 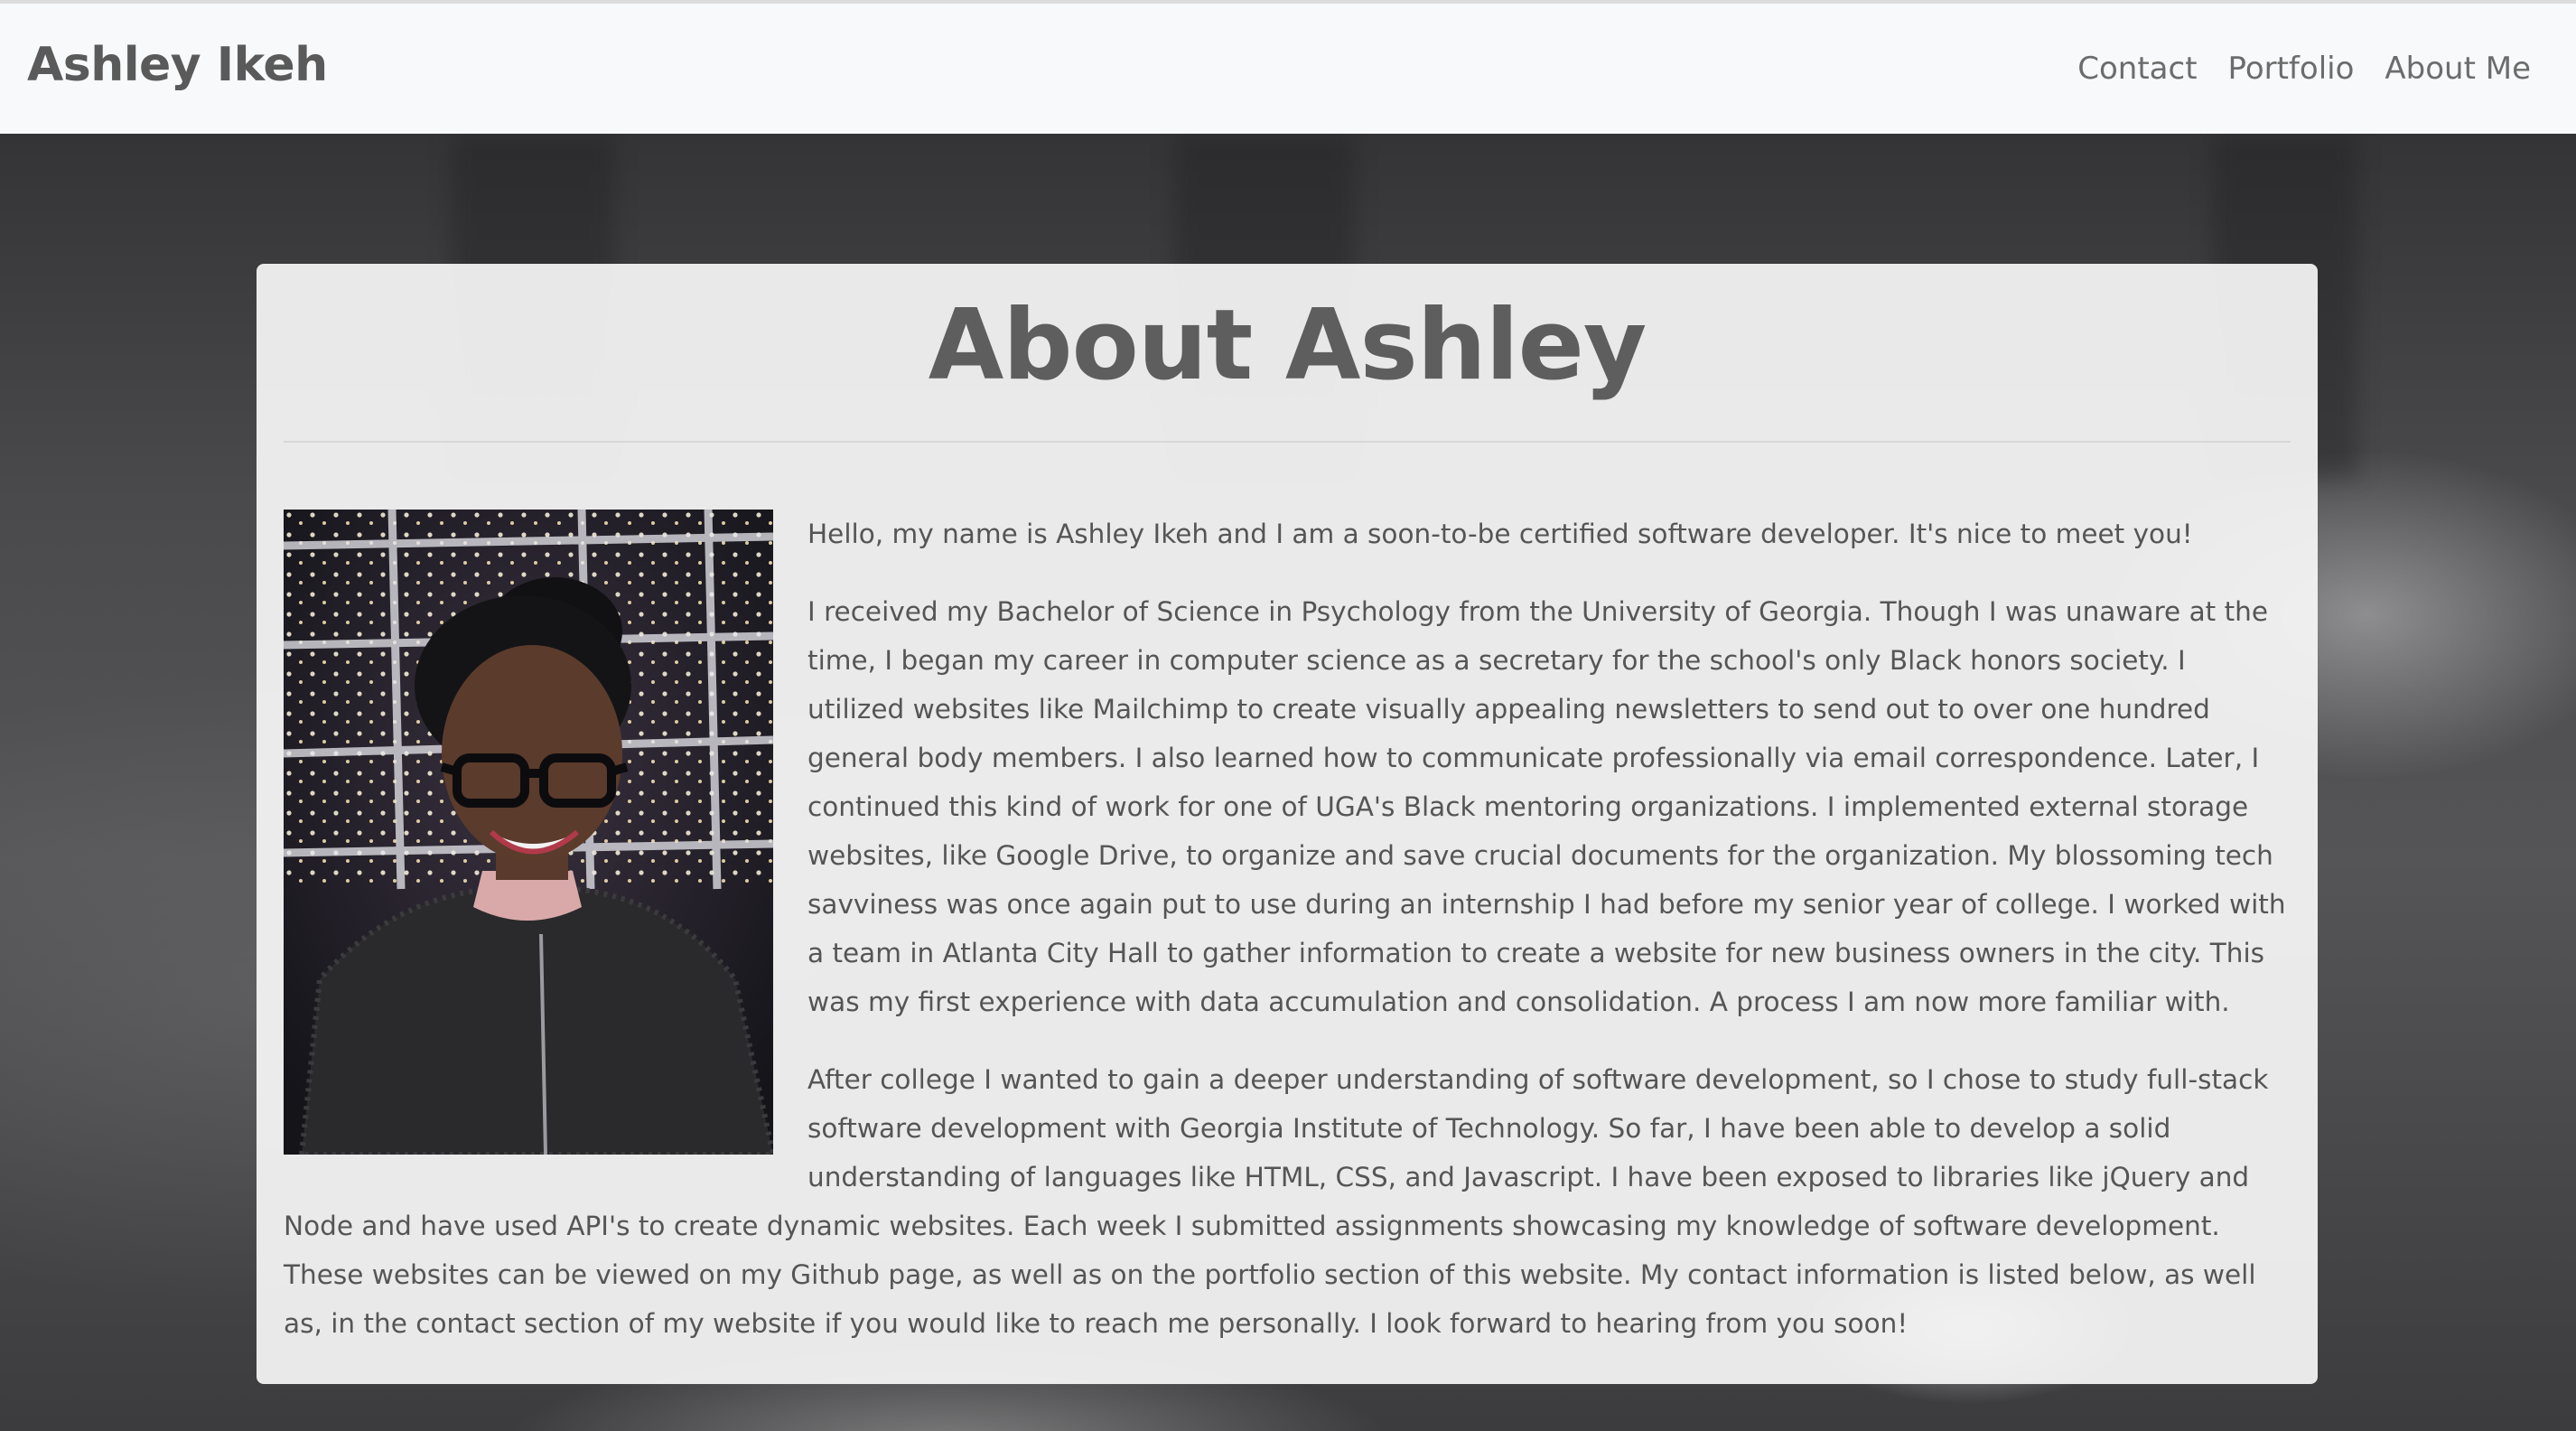 I want to click on nav-links: Contact Portfolio About Me, so click(x=2304, y=69).